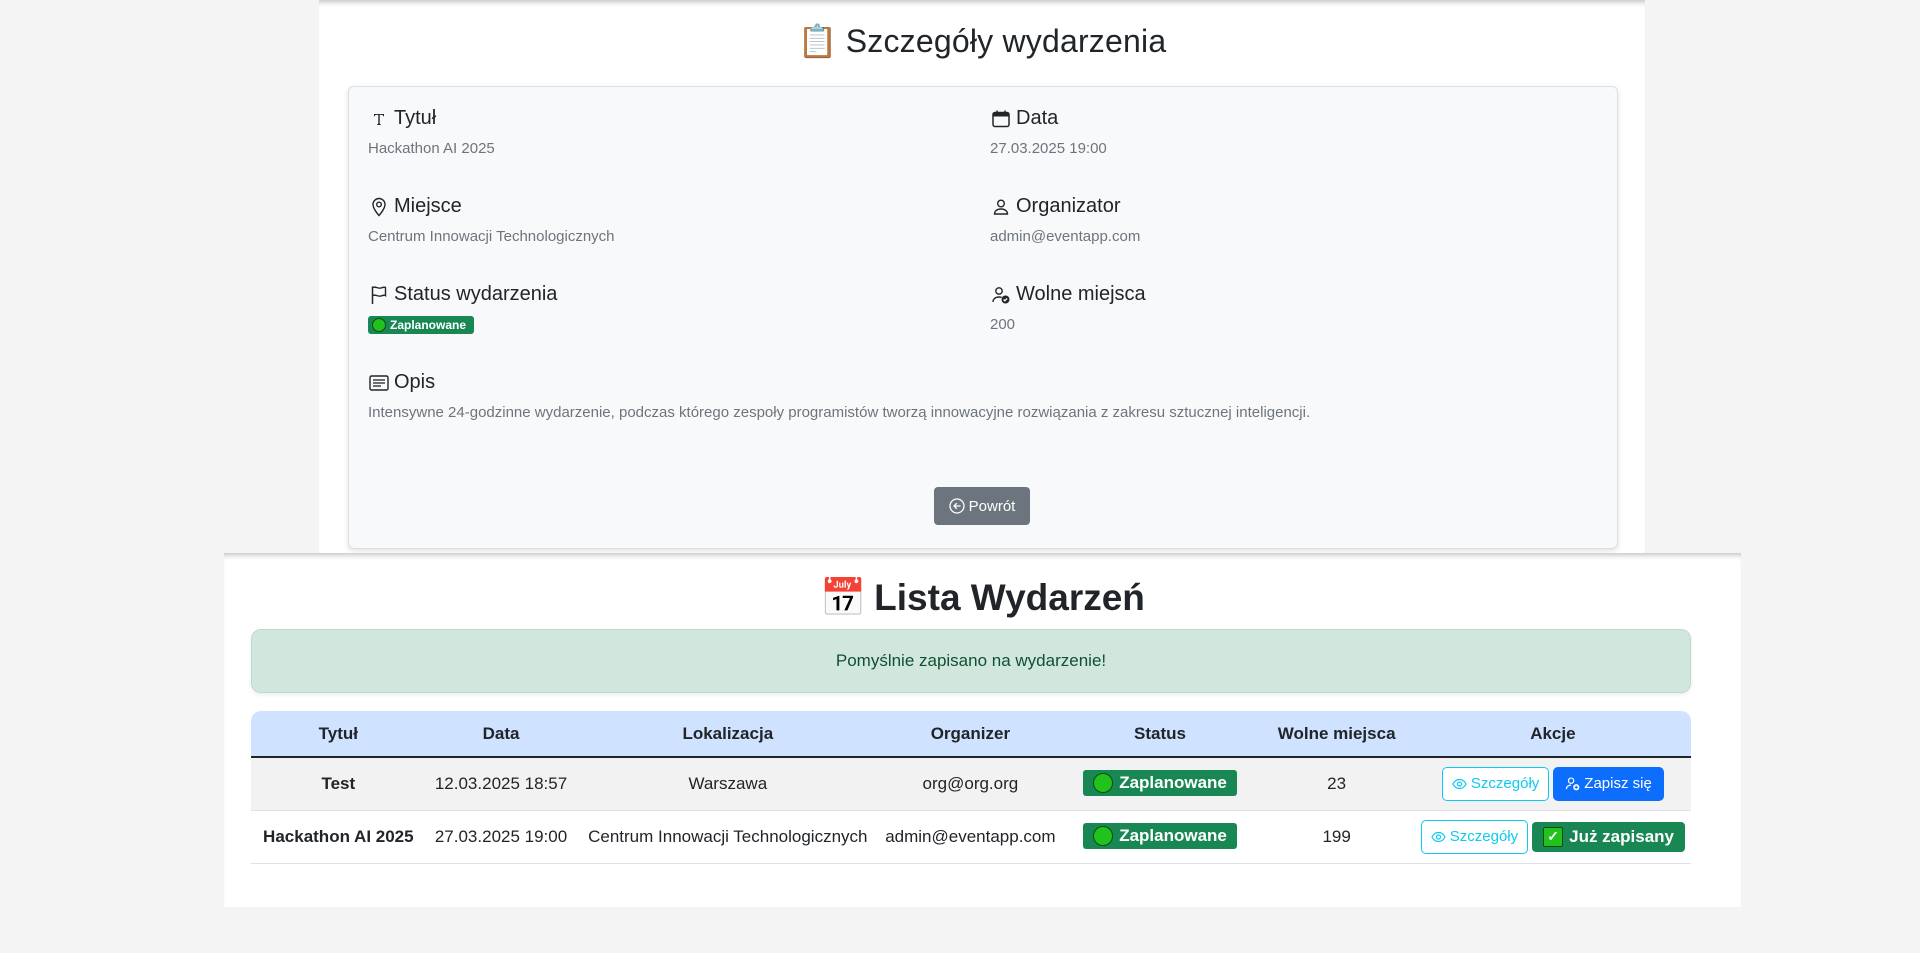  Describe the element at coordinates (1552, 784) in the screenshot. I see `cell-actions: Szczegóły Zapisz się` at that location.